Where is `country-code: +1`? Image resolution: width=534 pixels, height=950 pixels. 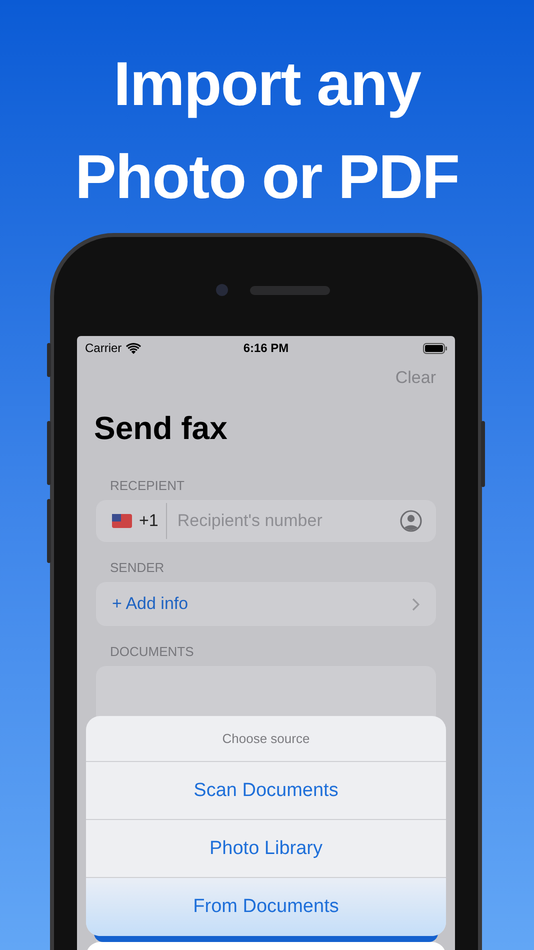 country-code: +1 is located at coordinates (152, 521).